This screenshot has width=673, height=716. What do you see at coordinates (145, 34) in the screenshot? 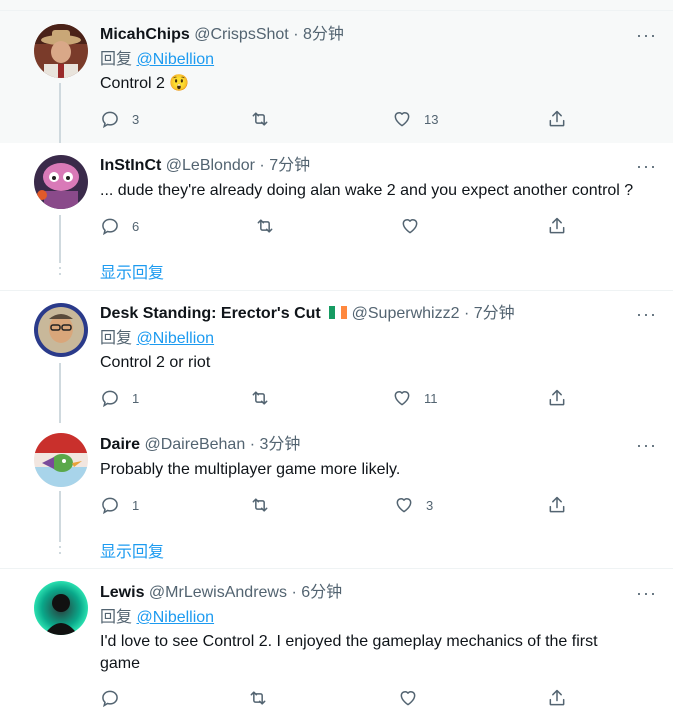
I see `display-name: MicahChips` at bounding box center [145, 34].